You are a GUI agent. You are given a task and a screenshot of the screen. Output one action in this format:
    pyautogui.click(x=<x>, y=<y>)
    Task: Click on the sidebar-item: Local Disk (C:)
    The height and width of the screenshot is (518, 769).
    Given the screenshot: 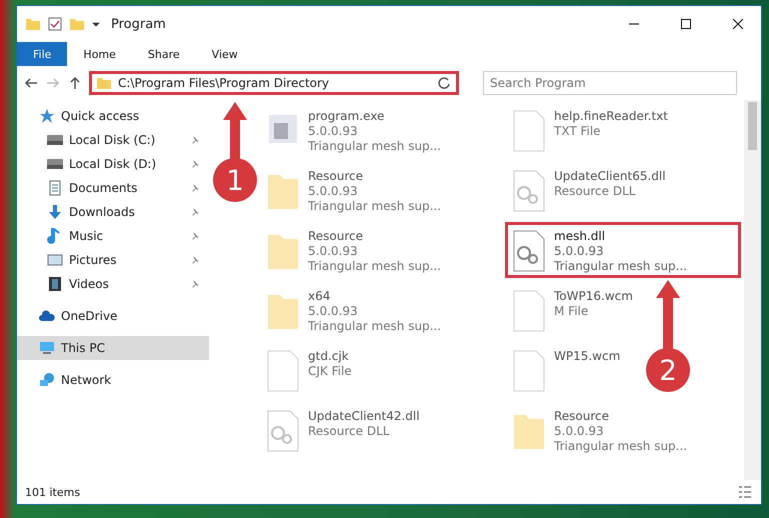 What is the action you would take?
    pyautogui.click(x=113, y=140)
    